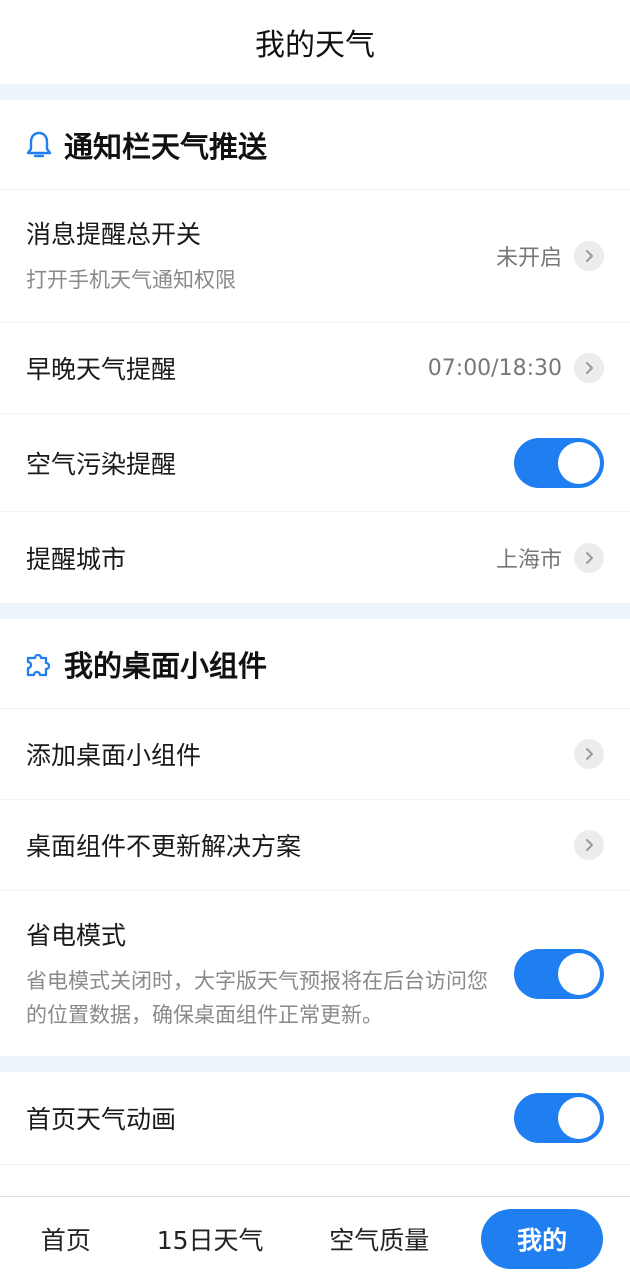 The width and height of the screenshot is (630, 1280). What do you see at coordinates (114, 755) in the screenshot?
I see `add-widget-title: 添加桌面小组件` at bounding box center [114, 755].